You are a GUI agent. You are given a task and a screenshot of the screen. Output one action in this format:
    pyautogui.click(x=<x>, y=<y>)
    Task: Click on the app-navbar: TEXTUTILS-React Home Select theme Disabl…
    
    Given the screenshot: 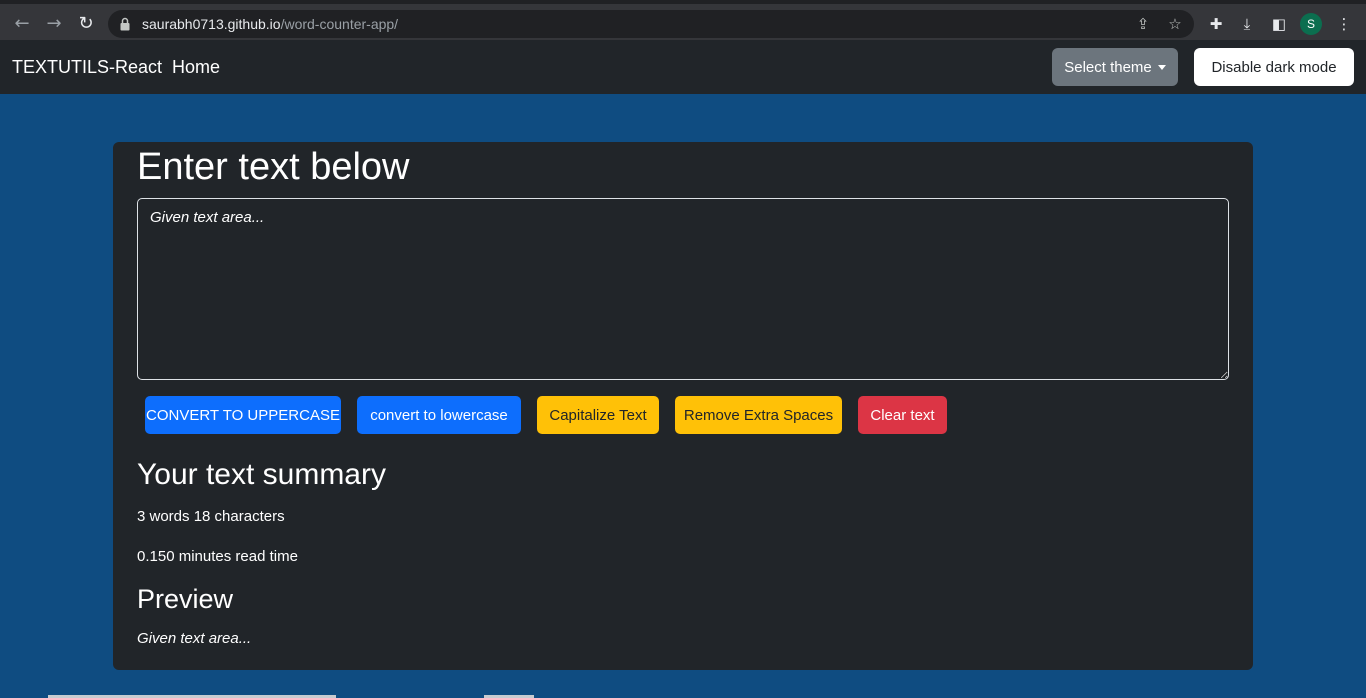 What is the action you would take?
    pyautogui.click(x=683, y=67)
    